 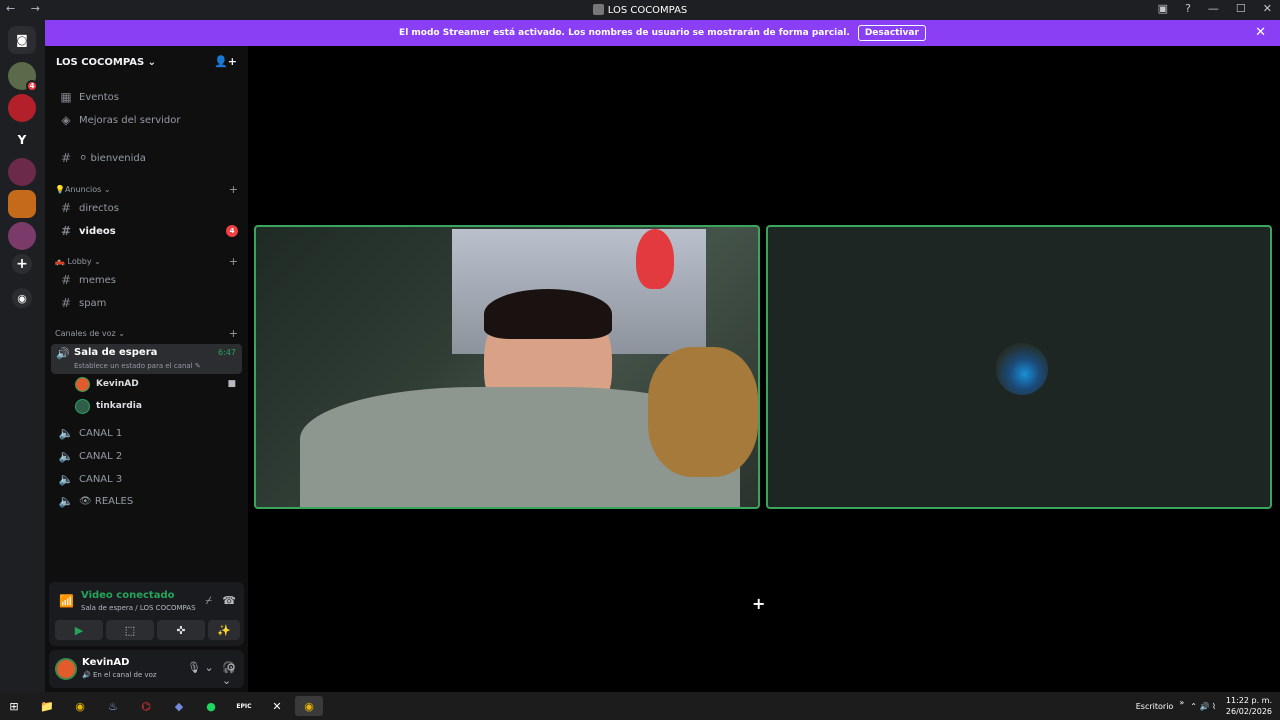 What do you see at coordinates (66, 501) in the screenshot?
I see `locked-speaker-icon: 🔈` at bounding box center [66, 501].